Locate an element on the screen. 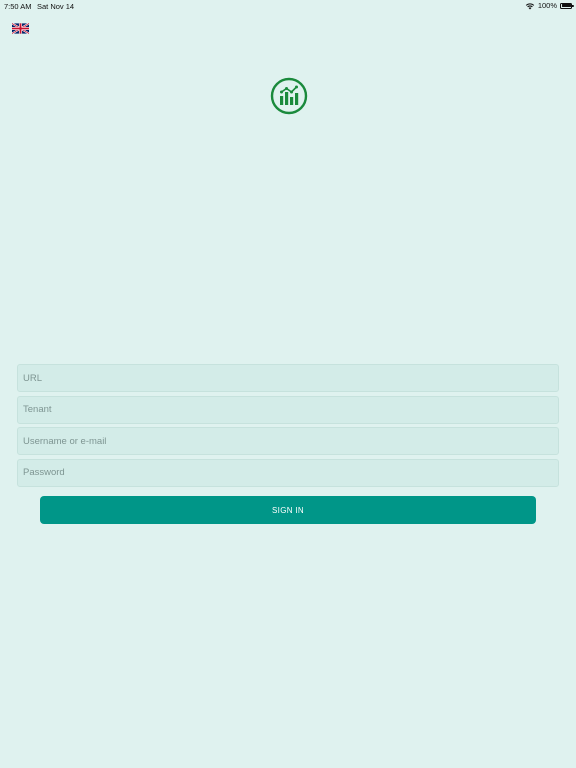 This screenshot has height=768, width=576. battery-icon is located at coordinates (567, 5).